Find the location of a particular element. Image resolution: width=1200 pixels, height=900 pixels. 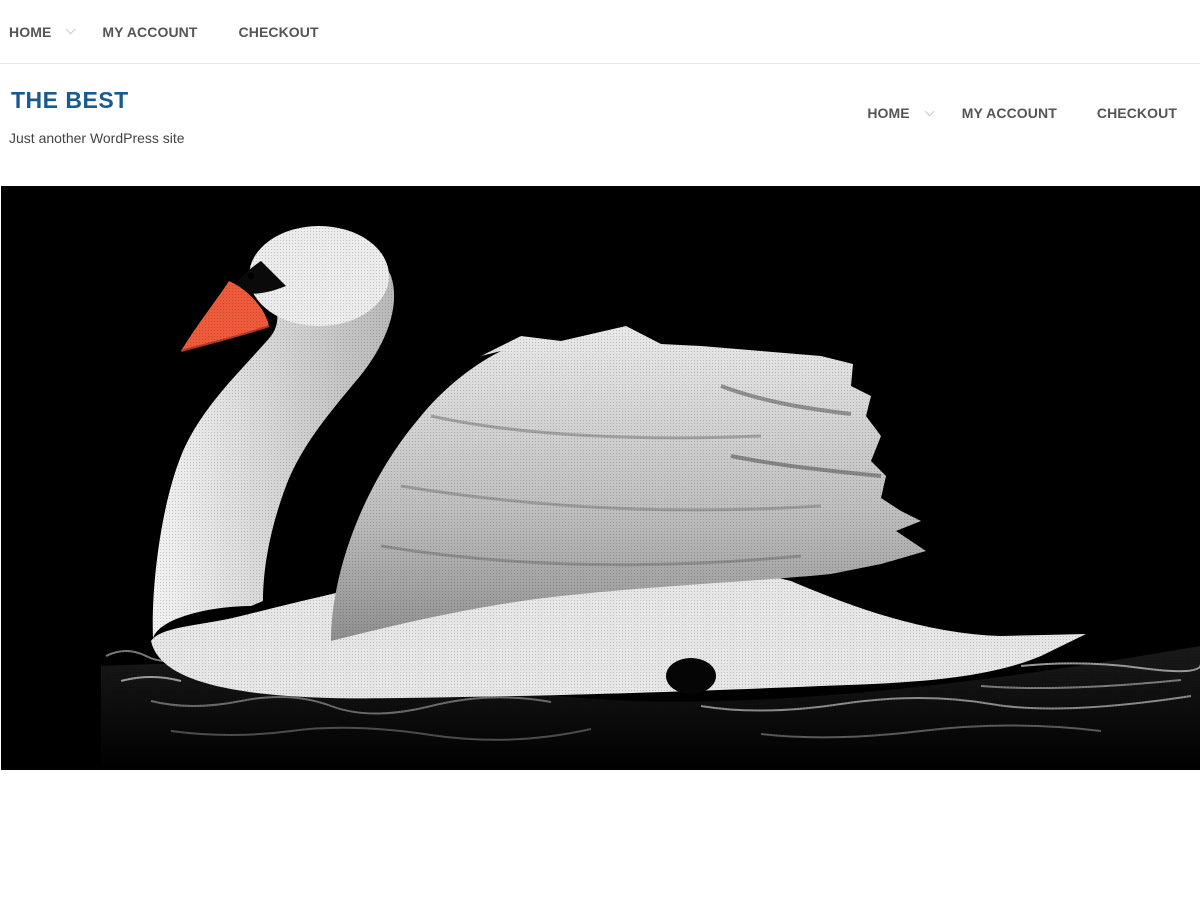

main-navigation: HOME MY ACCOUNT CHECKOUT is located at coordinates (1022, 113).